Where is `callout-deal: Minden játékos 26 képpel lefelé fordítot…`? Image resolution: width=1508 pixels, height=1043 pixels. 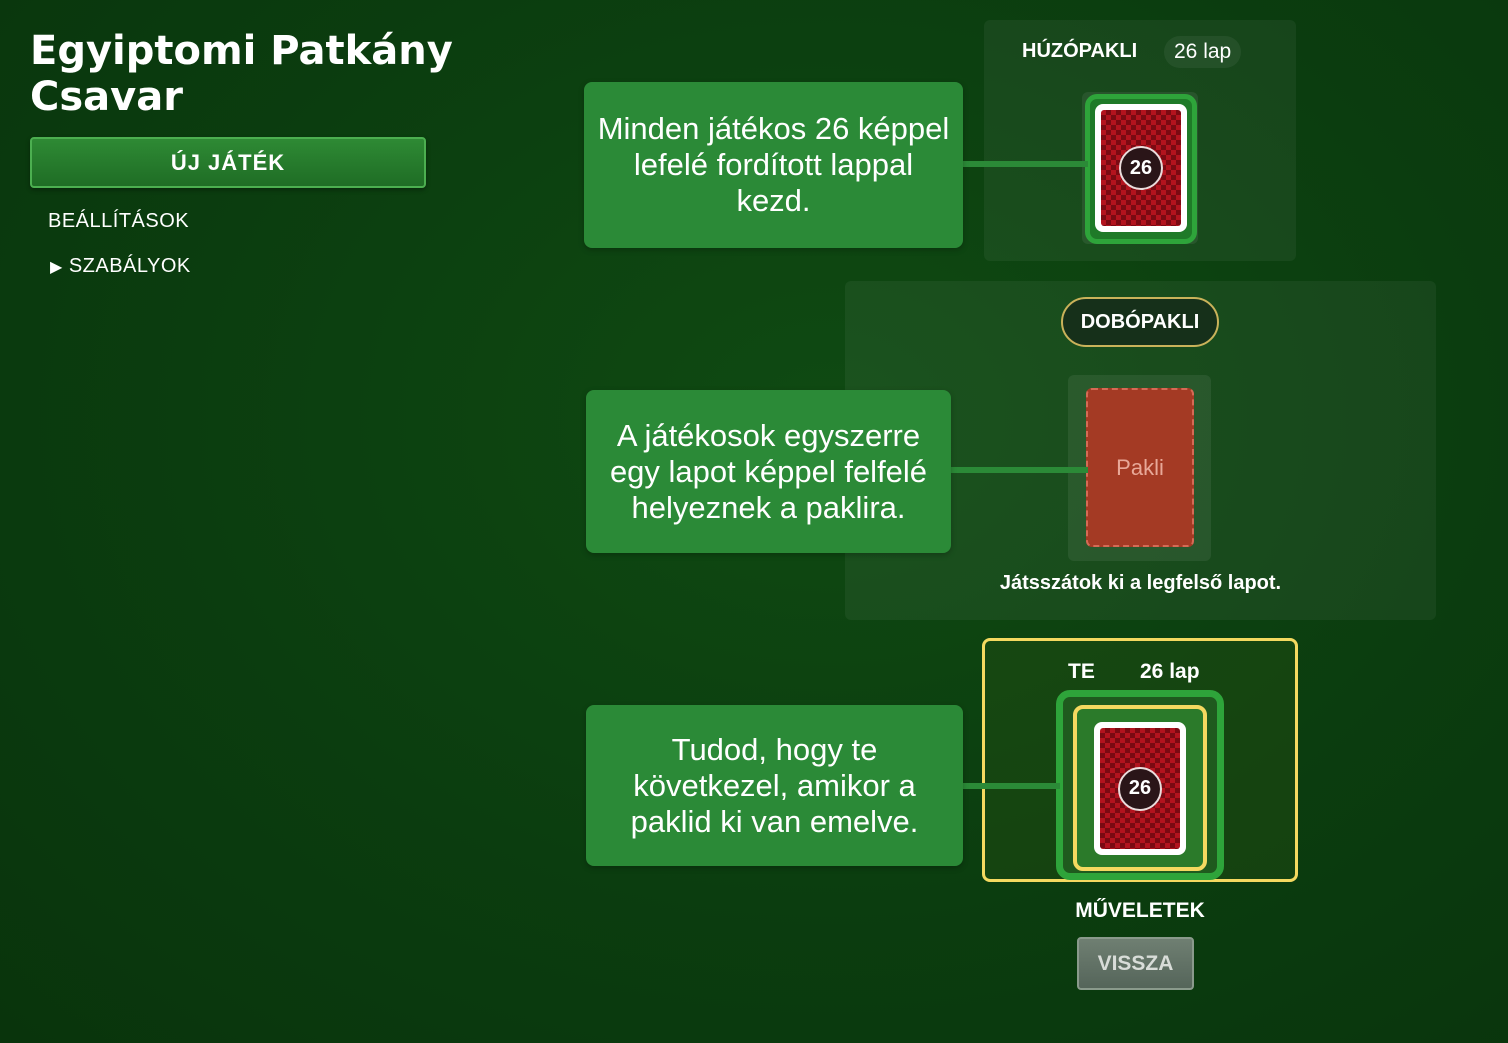 callout-deal: Minden játékos 26 képpel lefelé fordítot… is located at coordinates (773, 165).